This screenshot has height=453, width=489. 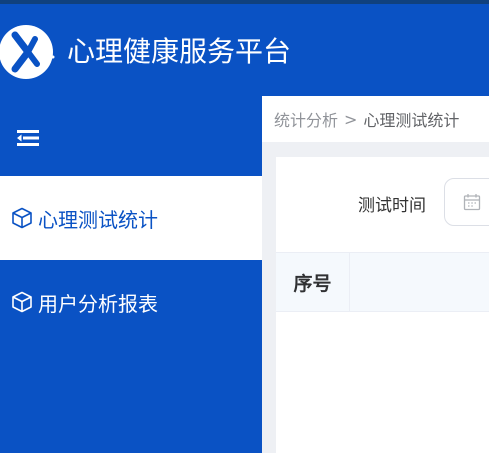 I want to click on sidebar-item-test-stats: 心理测试统计, so click(x=131, y=218).